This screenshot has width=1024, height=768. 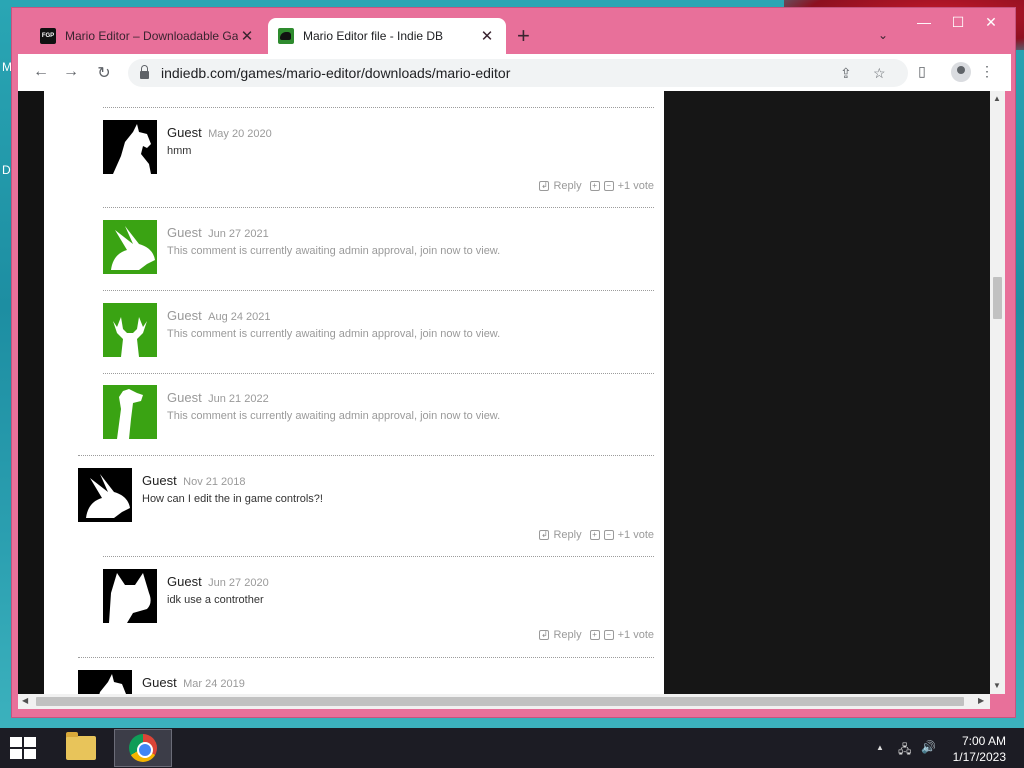 What do you see at coordinates (904, 750) in the screenshot?
I see `network-icon: 🖧` at bounding box center [904, 750].